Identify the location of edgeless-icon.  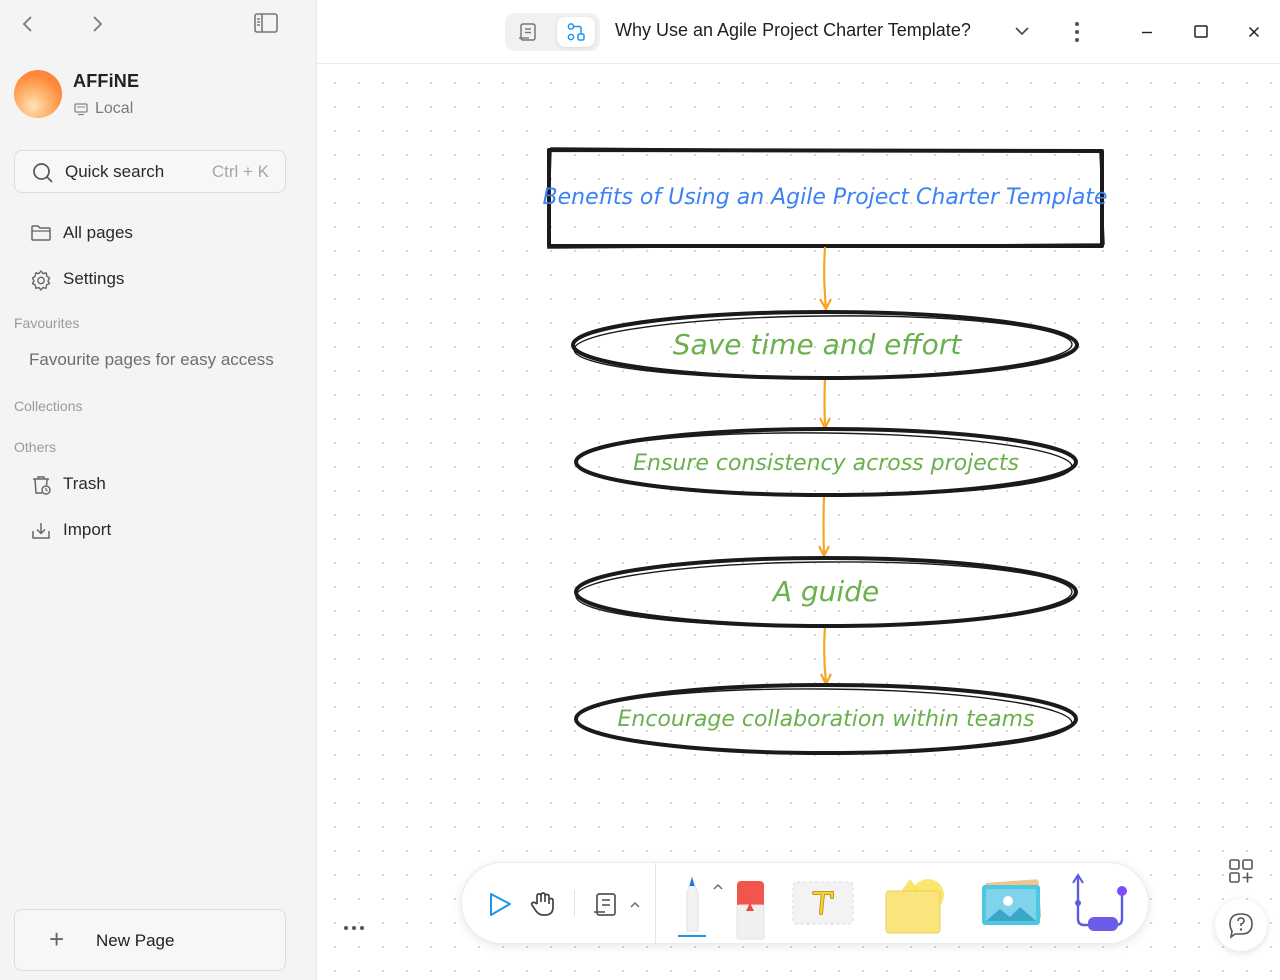
(576, 32).